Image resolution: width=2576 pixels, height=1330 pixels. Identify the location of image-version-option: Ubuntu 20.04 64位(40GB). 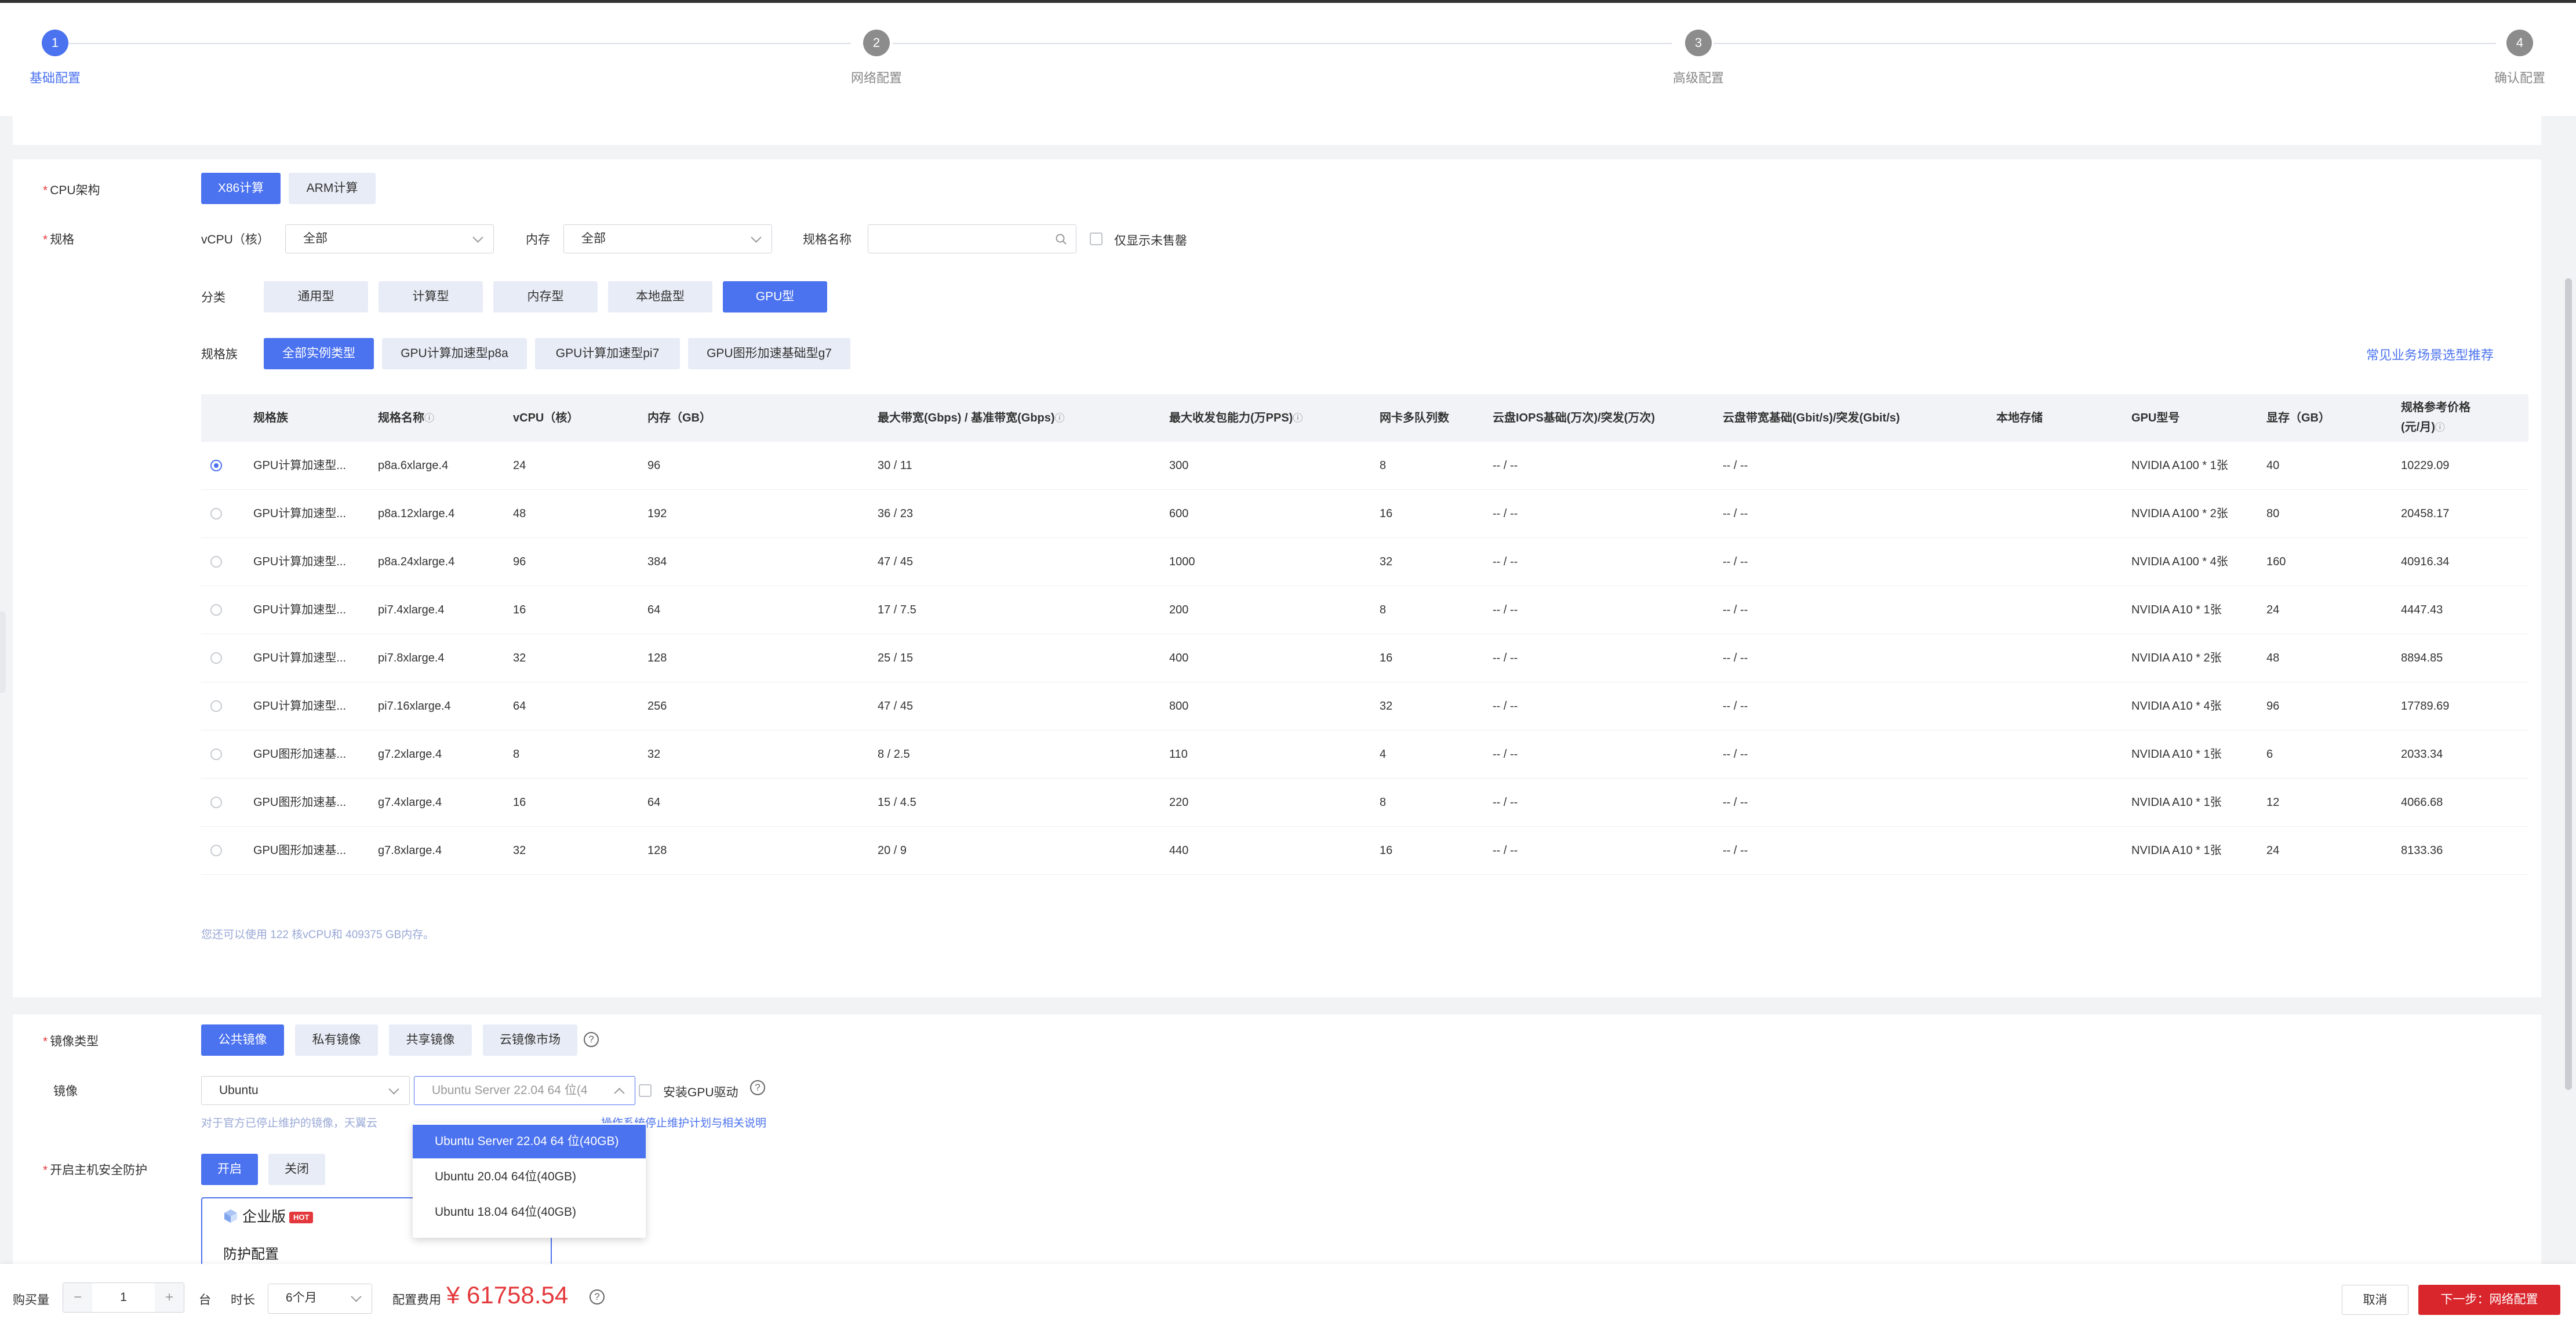
(529, 1177).